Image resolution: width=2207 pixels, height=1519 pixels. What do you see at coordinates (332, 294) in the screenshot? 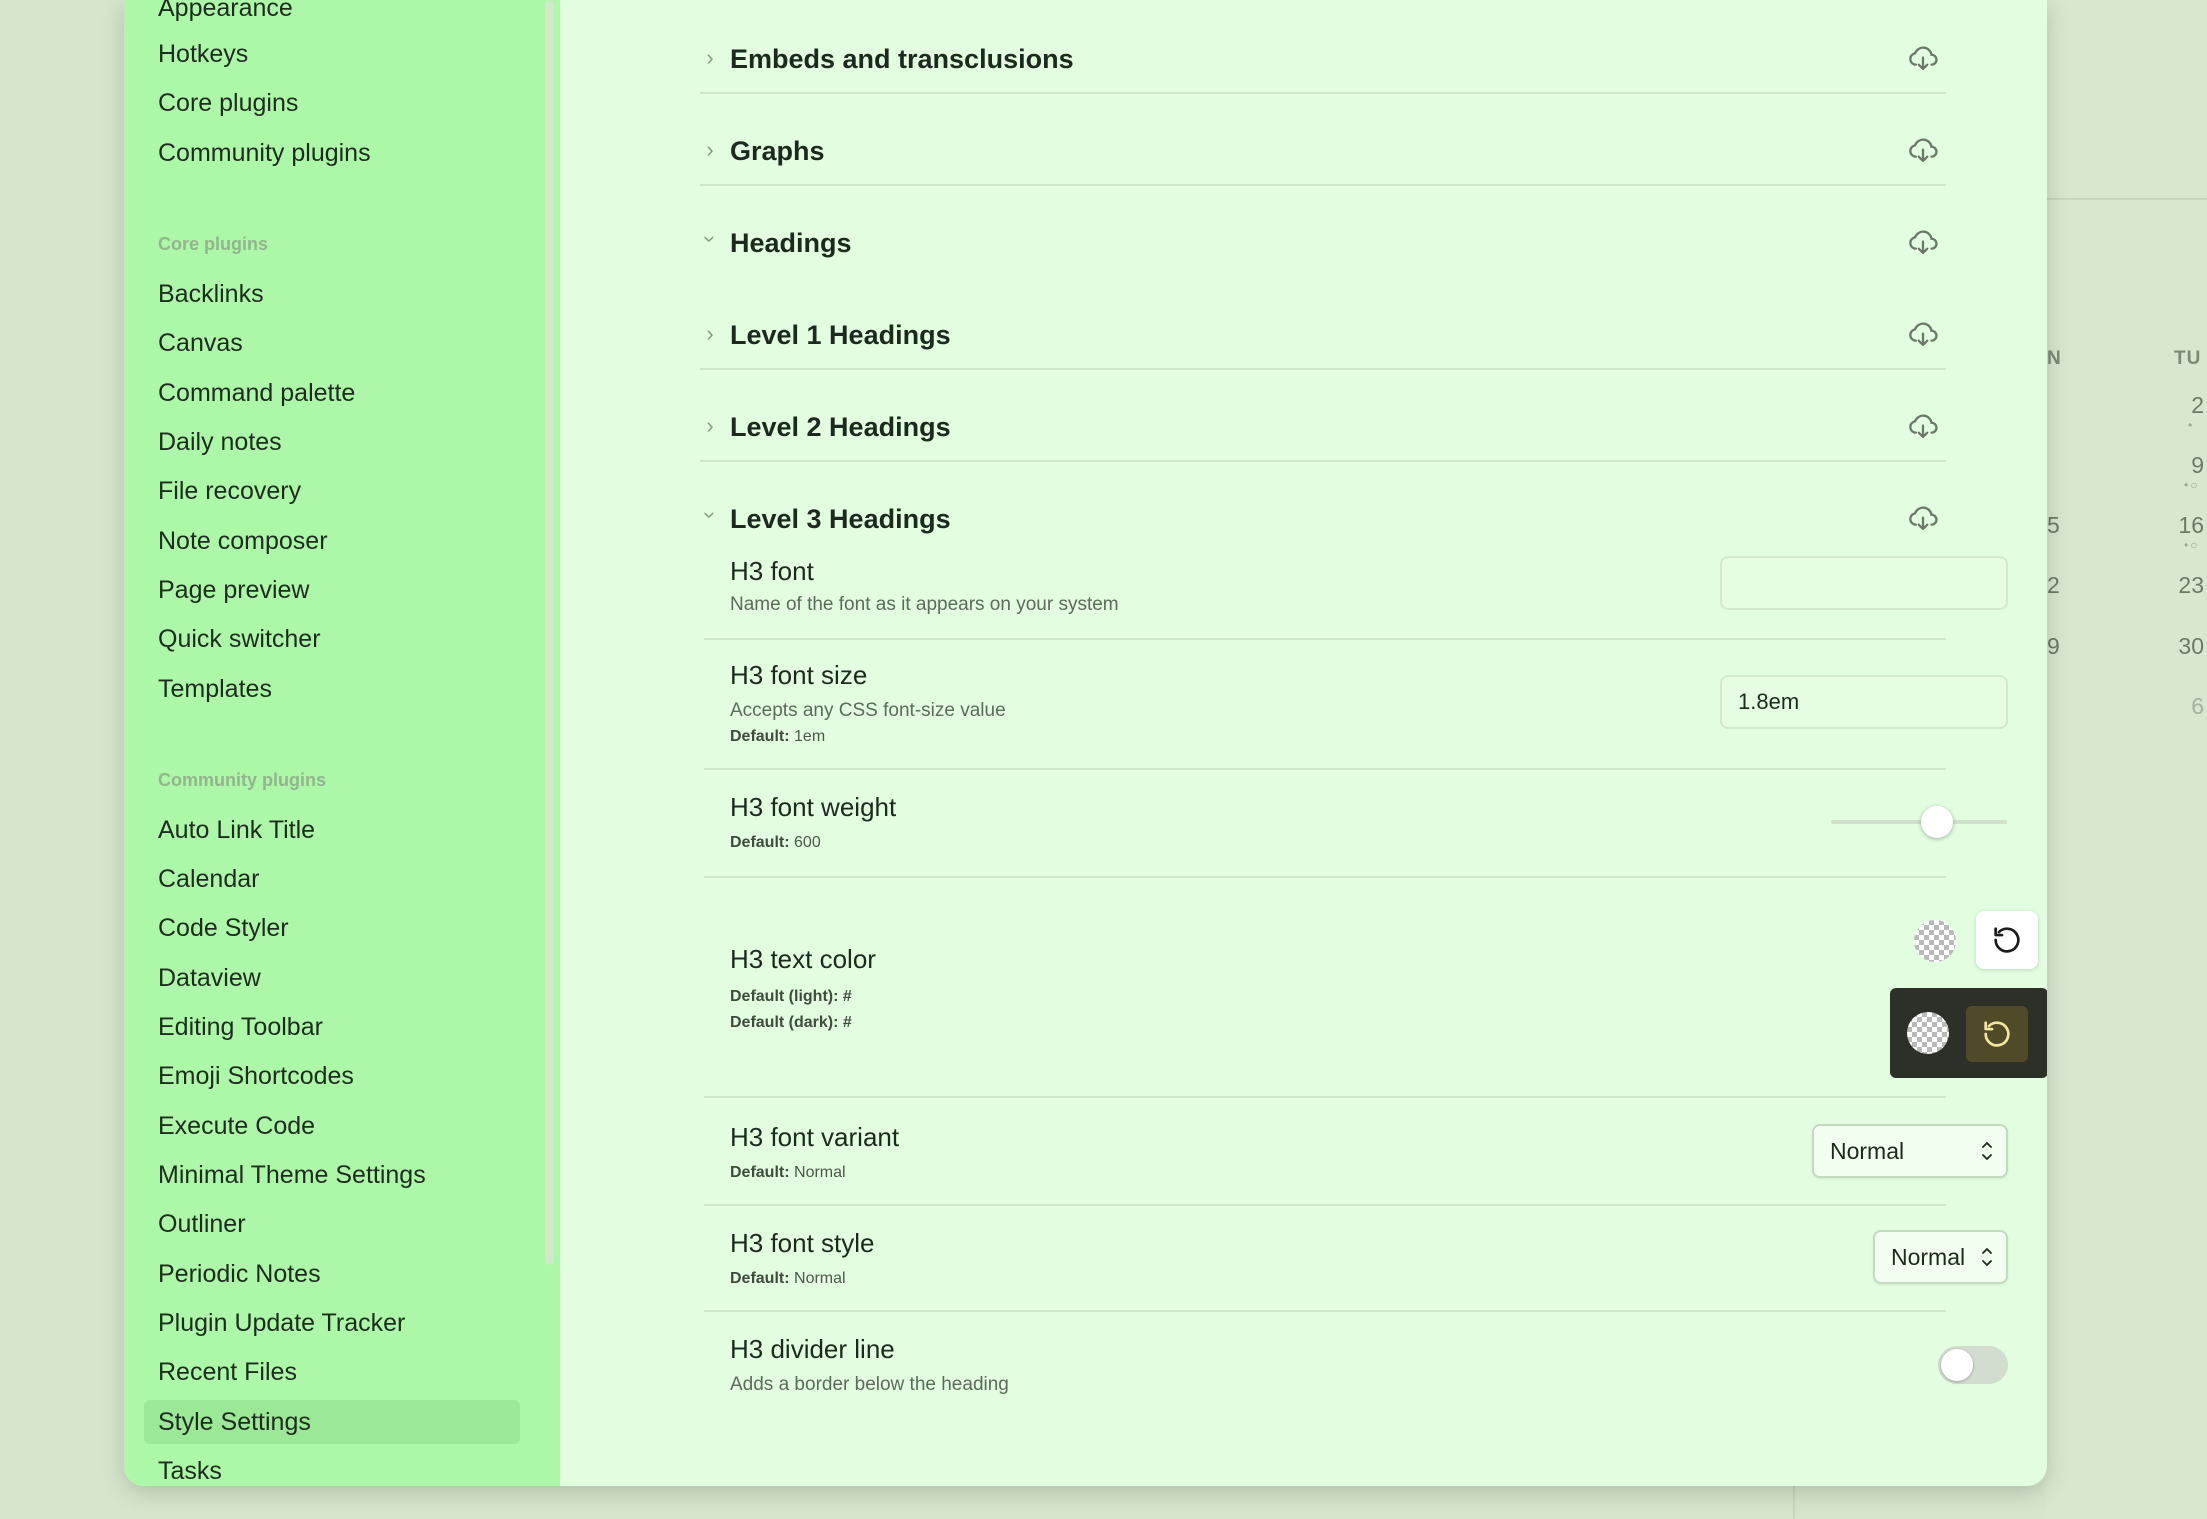
I see `sidebar-item-backlinks: Backlinks` at bounding box center [332, 294].